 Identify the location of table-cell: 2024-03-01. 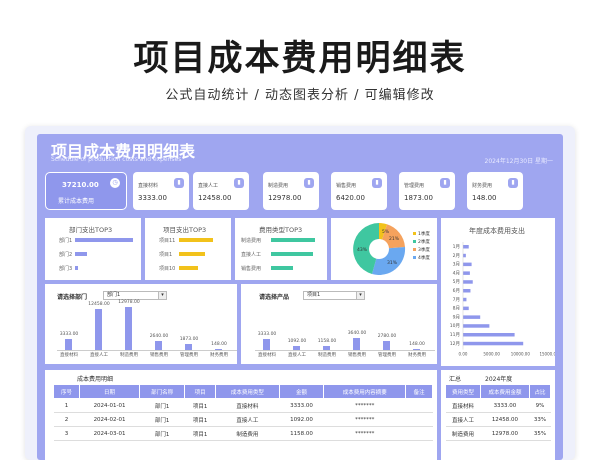
(109, 433).